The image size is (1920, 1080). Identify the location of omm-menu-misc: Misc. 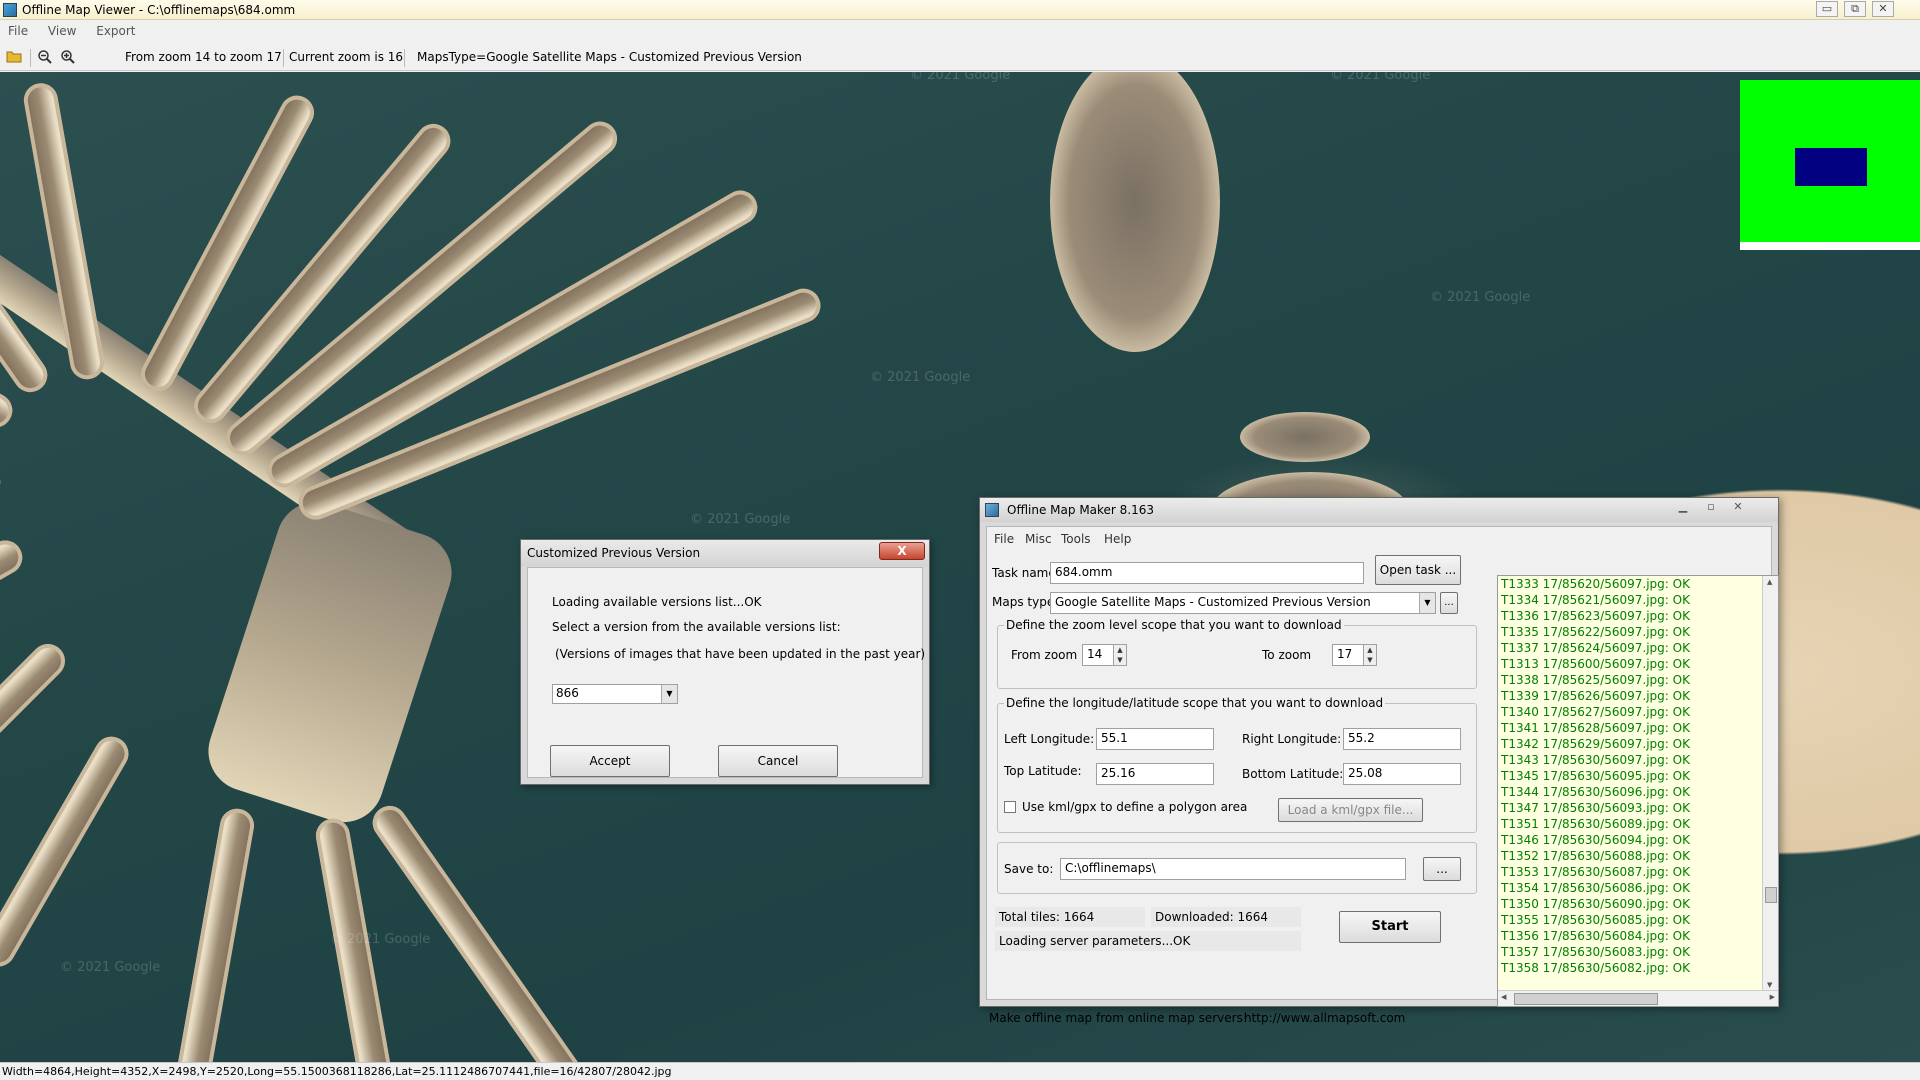
(1038, 539).